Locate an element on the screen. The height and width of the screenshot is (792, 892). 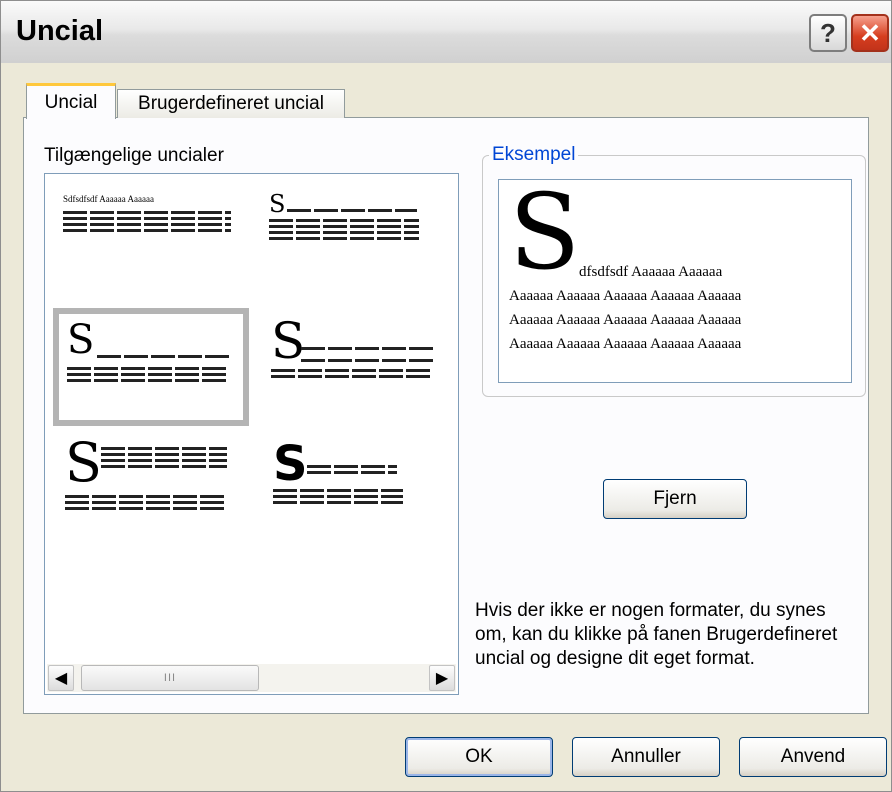
scroll-thumb: III is located at coordinates (170, 678).